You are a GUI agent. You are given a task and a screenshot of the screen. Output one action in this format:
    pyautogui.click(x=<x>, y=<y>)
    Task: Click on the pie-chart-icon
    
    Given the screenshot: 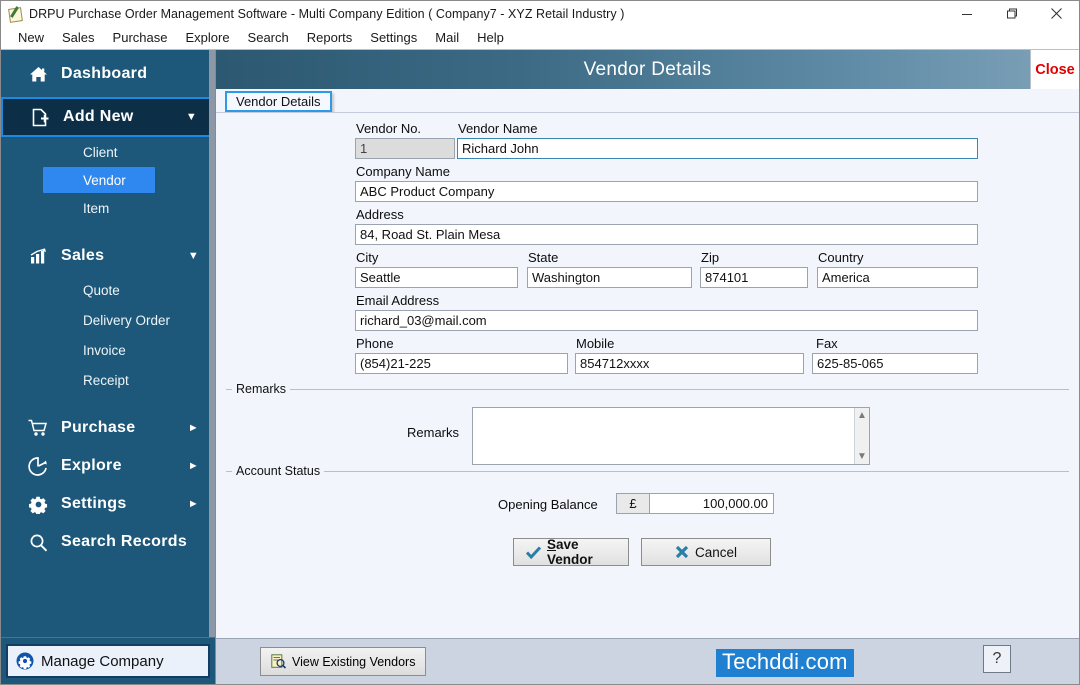 What is the action you would take?
    pyautogui.click(x=38, y=466)
    